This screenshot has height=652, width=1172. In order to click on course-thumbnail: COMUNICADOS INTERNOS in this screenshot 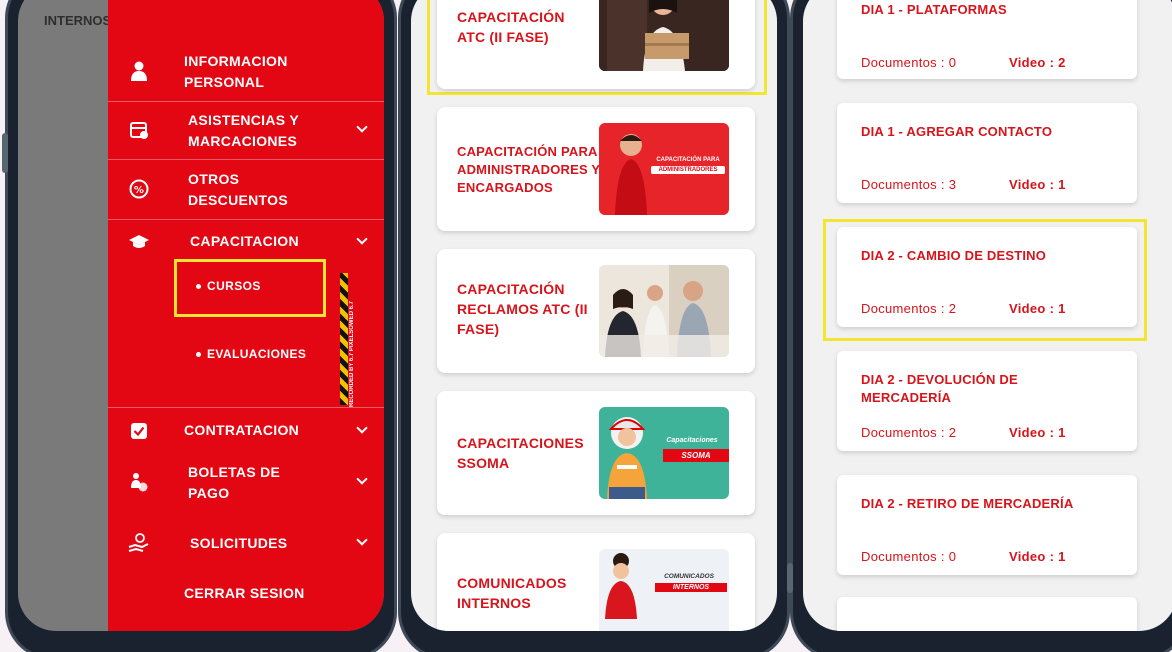, I will do `click(664, 590)`.